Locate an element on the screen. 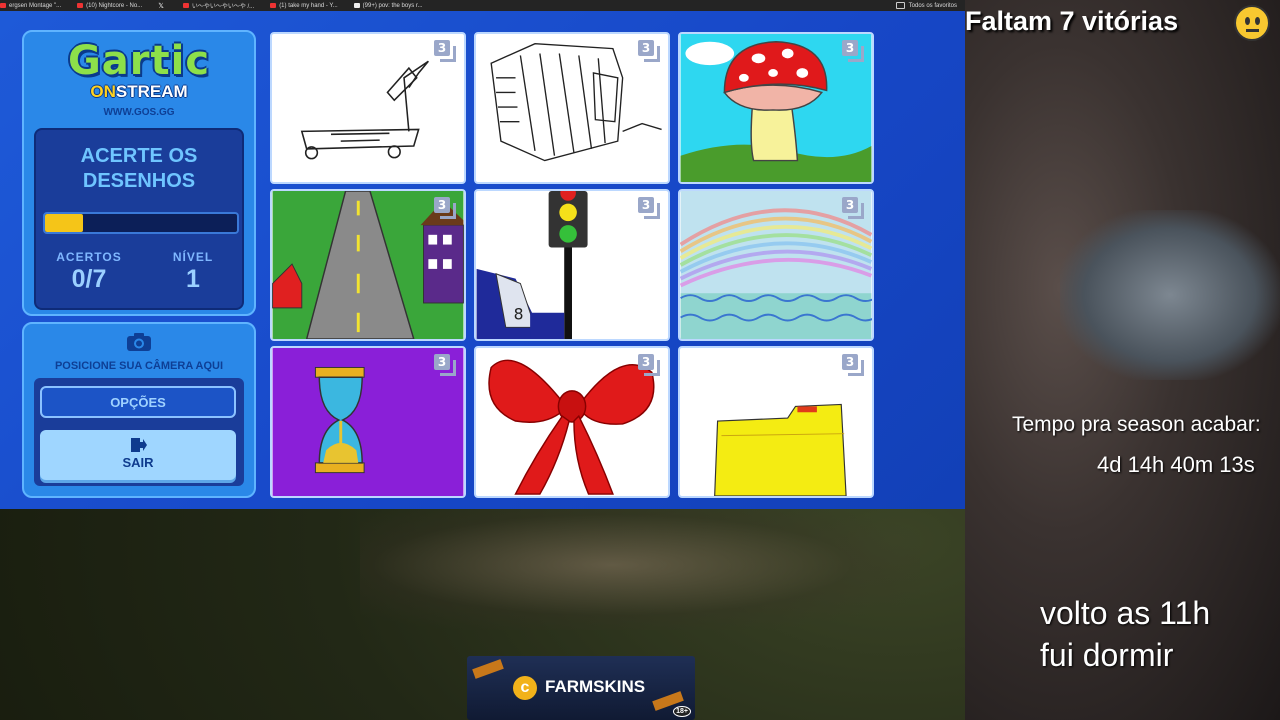 The height and width of the screenshot is (720, 1280). away-message-line-1: volto as 11h is located at coordinates (1125, 613).